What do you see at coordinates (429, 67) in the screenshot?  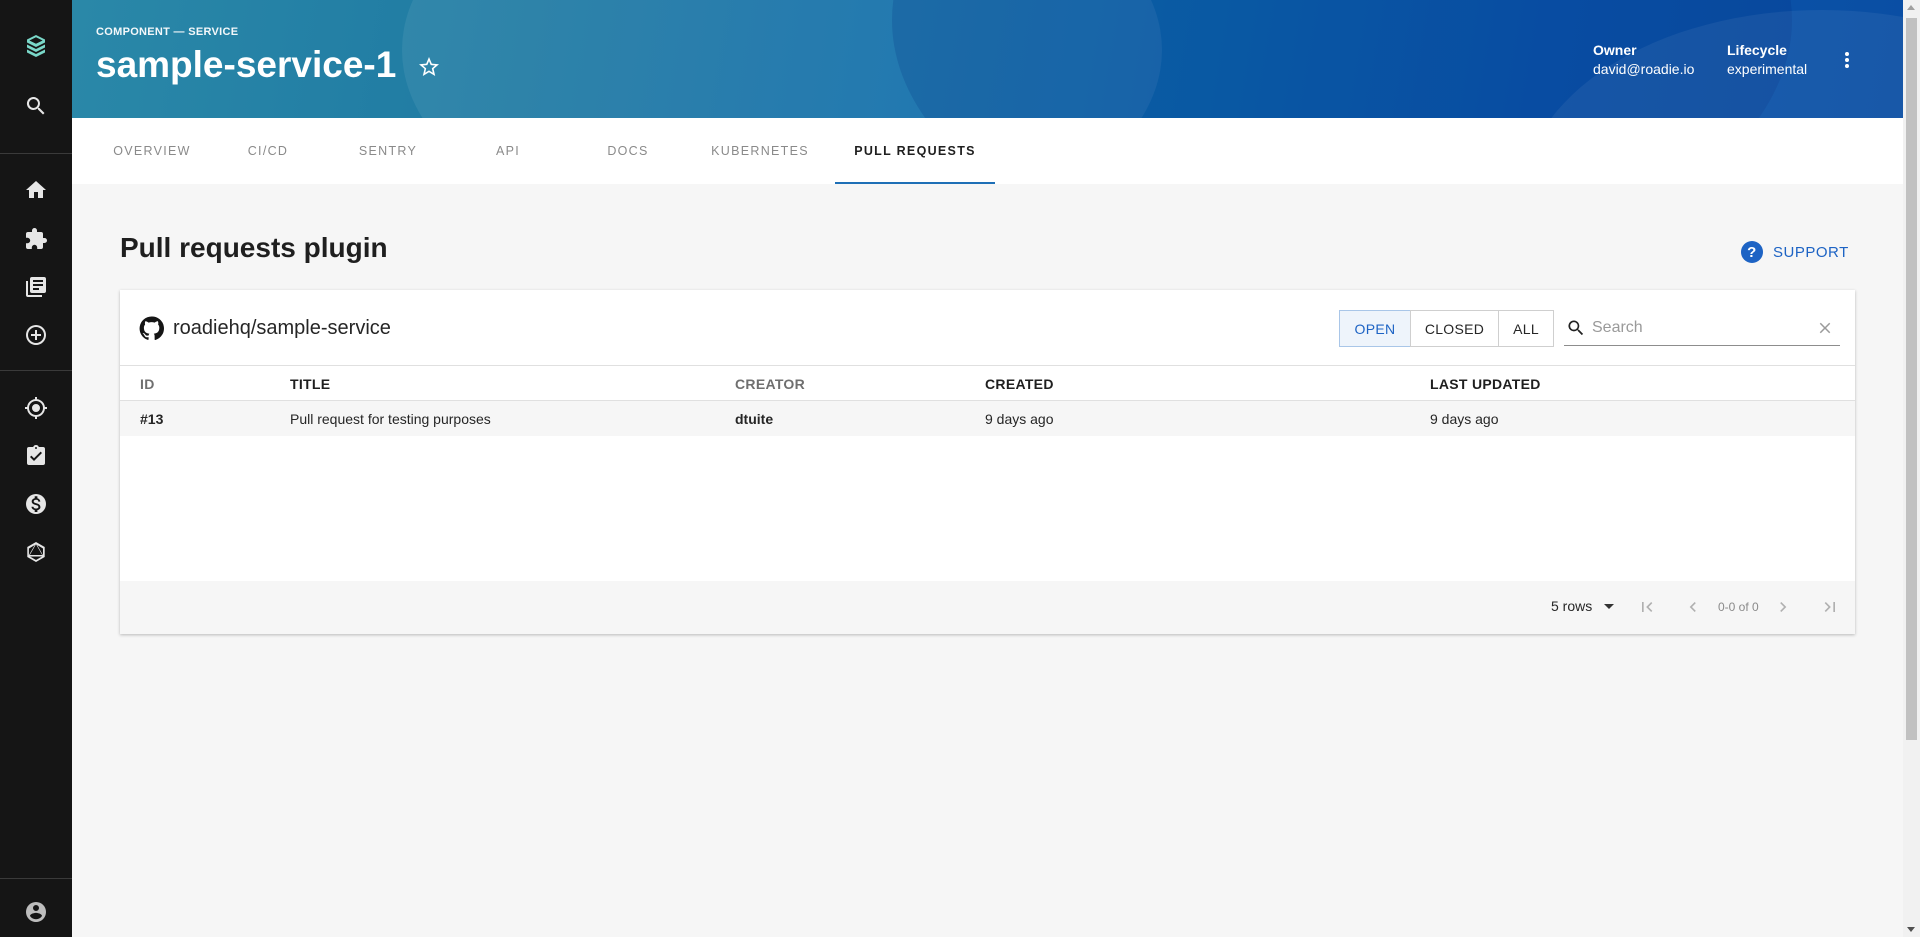 I see `star-icon` at bounding box center [429, 67].